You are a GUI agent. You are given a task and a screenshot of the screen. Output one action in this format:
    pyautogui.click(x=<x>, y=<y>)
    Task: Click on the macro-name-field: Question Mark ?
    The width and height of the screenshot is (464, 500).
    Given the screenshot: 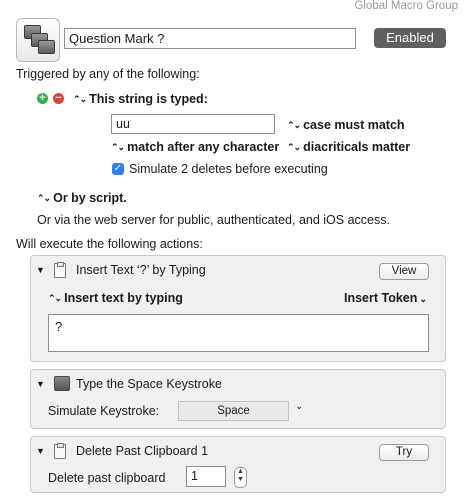 What is the action you would take?
    pyautogui.click(x=210, y=38)
    